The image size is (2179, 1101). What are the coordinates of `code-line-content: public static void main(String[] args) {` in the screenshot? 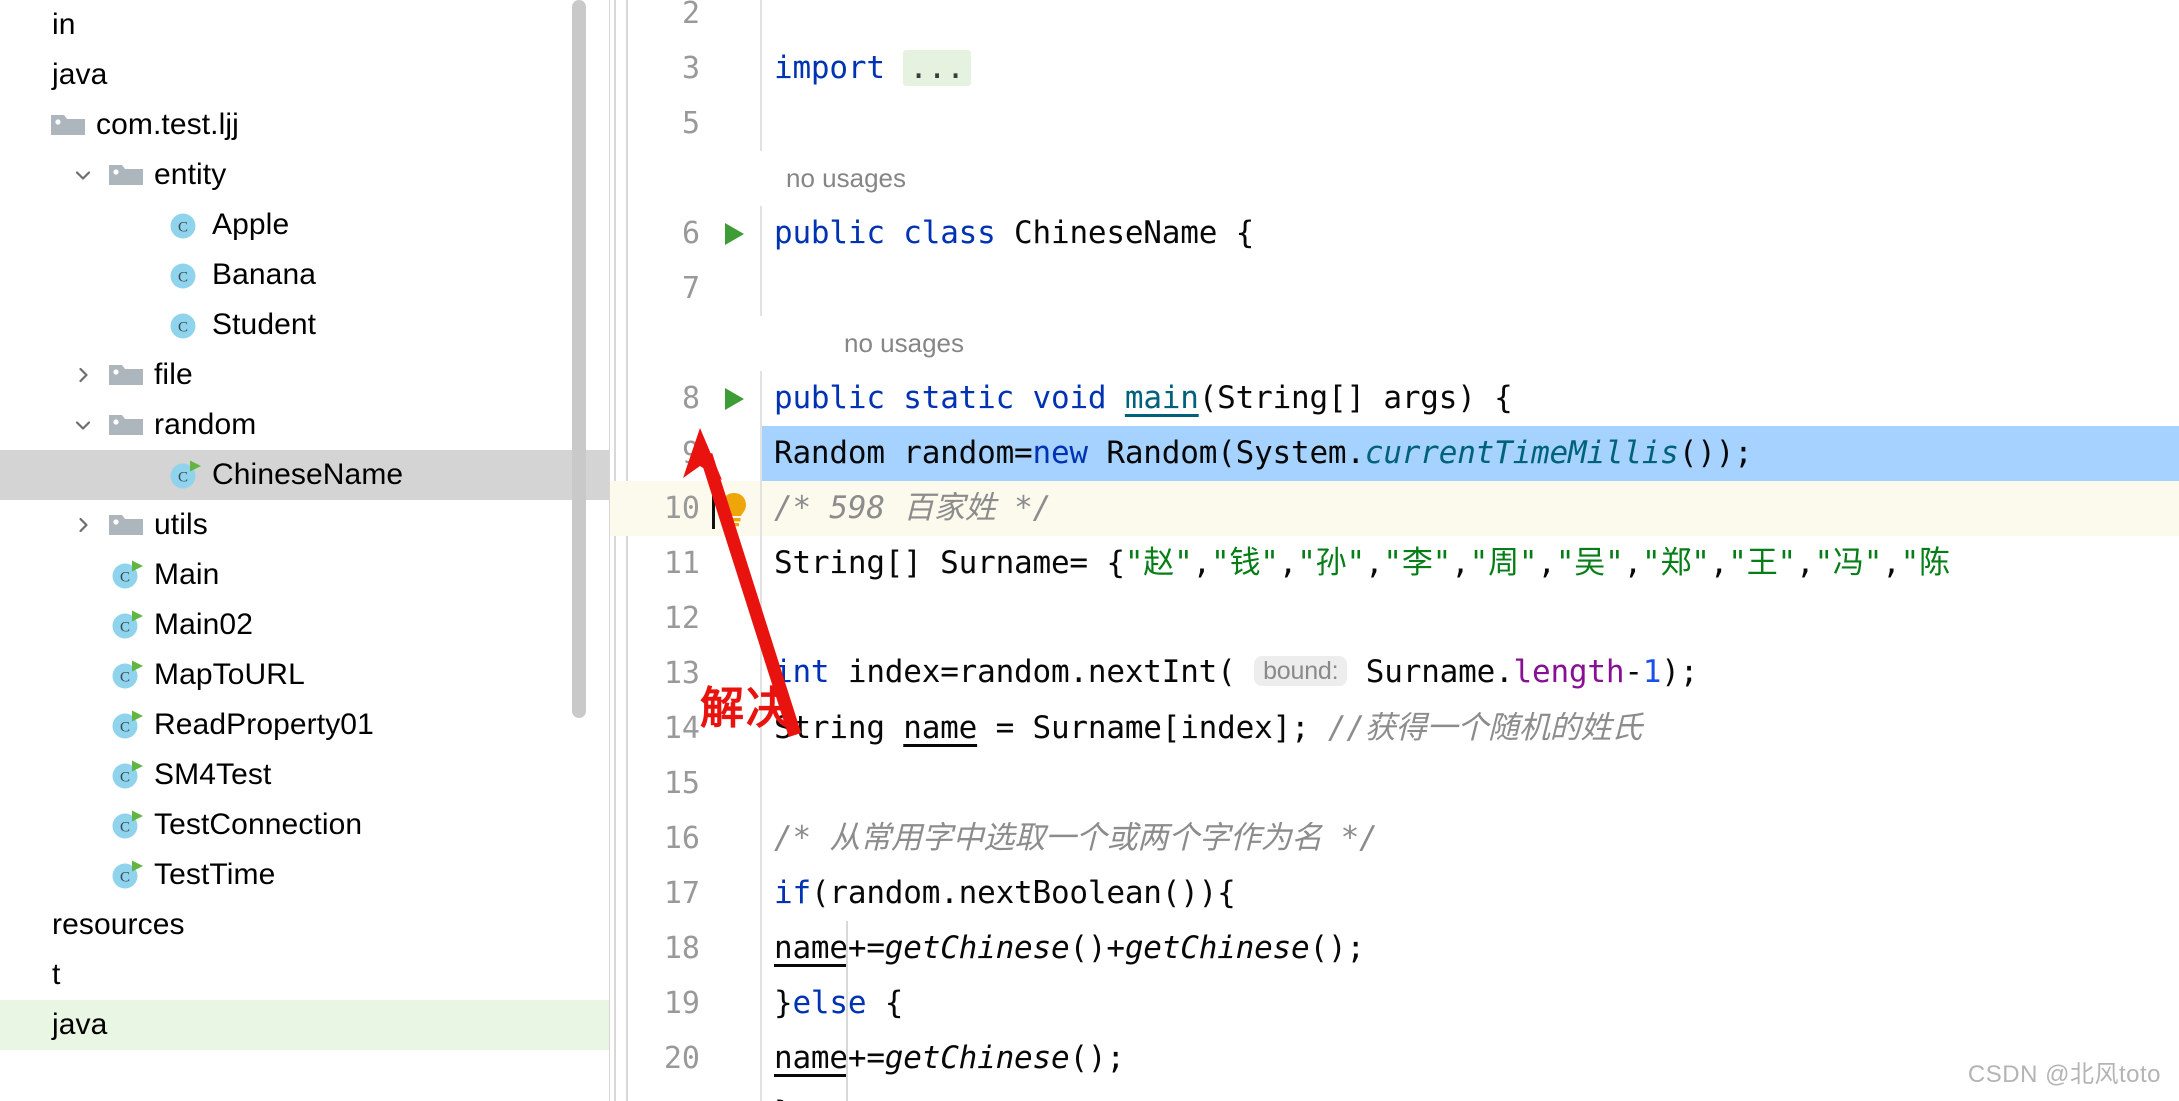 It's located at (1470, 398).